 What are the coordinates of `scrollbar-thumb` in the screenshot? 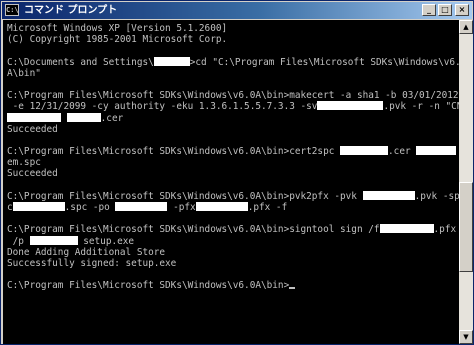 It's located at (466, 227).